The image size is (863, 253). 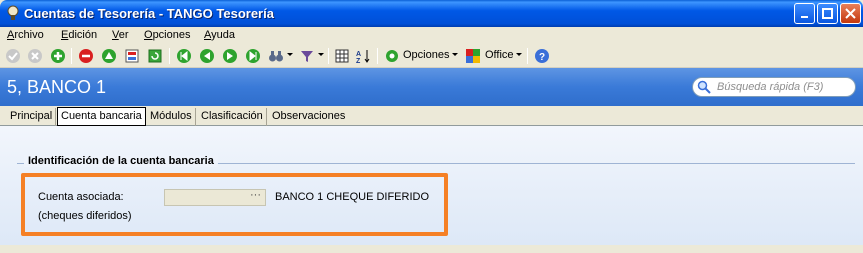 What do you see at coordinates (358, 61) in the screenshot?
I see `svg-text: Z` at bounding box center [358, 61].